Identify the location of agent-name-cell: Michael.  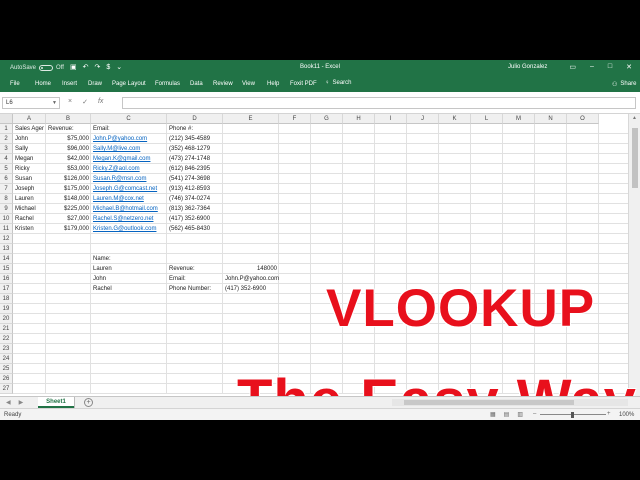
(29, 209).